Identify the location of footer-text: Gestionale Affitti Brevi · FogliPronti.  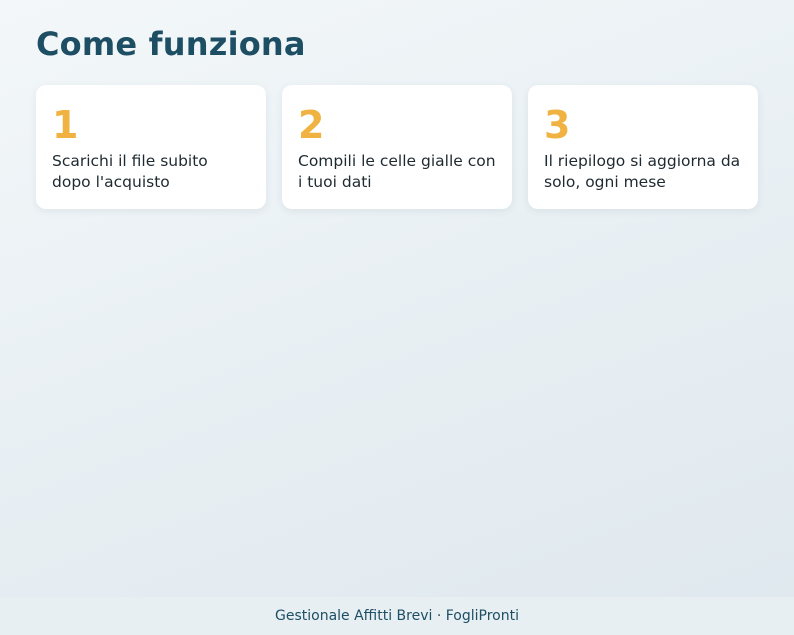
(397, 616).